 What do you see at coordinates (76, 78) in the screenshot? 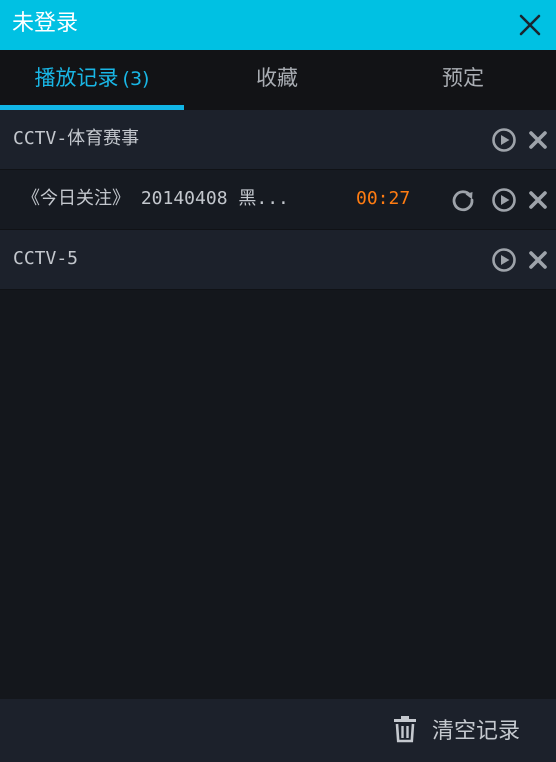
I see `tab-play-history-label: 播放记录` at bounding box center [76, 78].